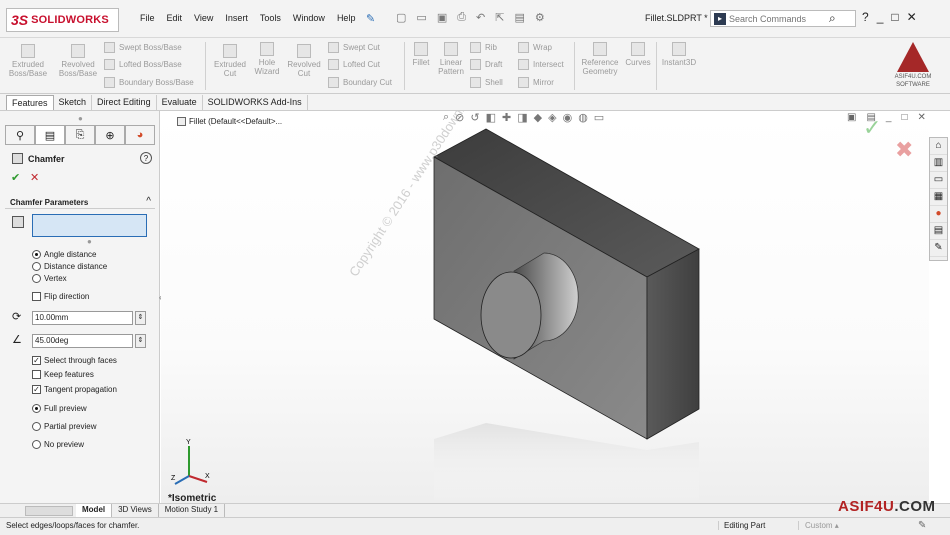 This screenshot has height=535, width=950. I want to click on dynamic-annotation-icon: ✚, so click(506, 117).